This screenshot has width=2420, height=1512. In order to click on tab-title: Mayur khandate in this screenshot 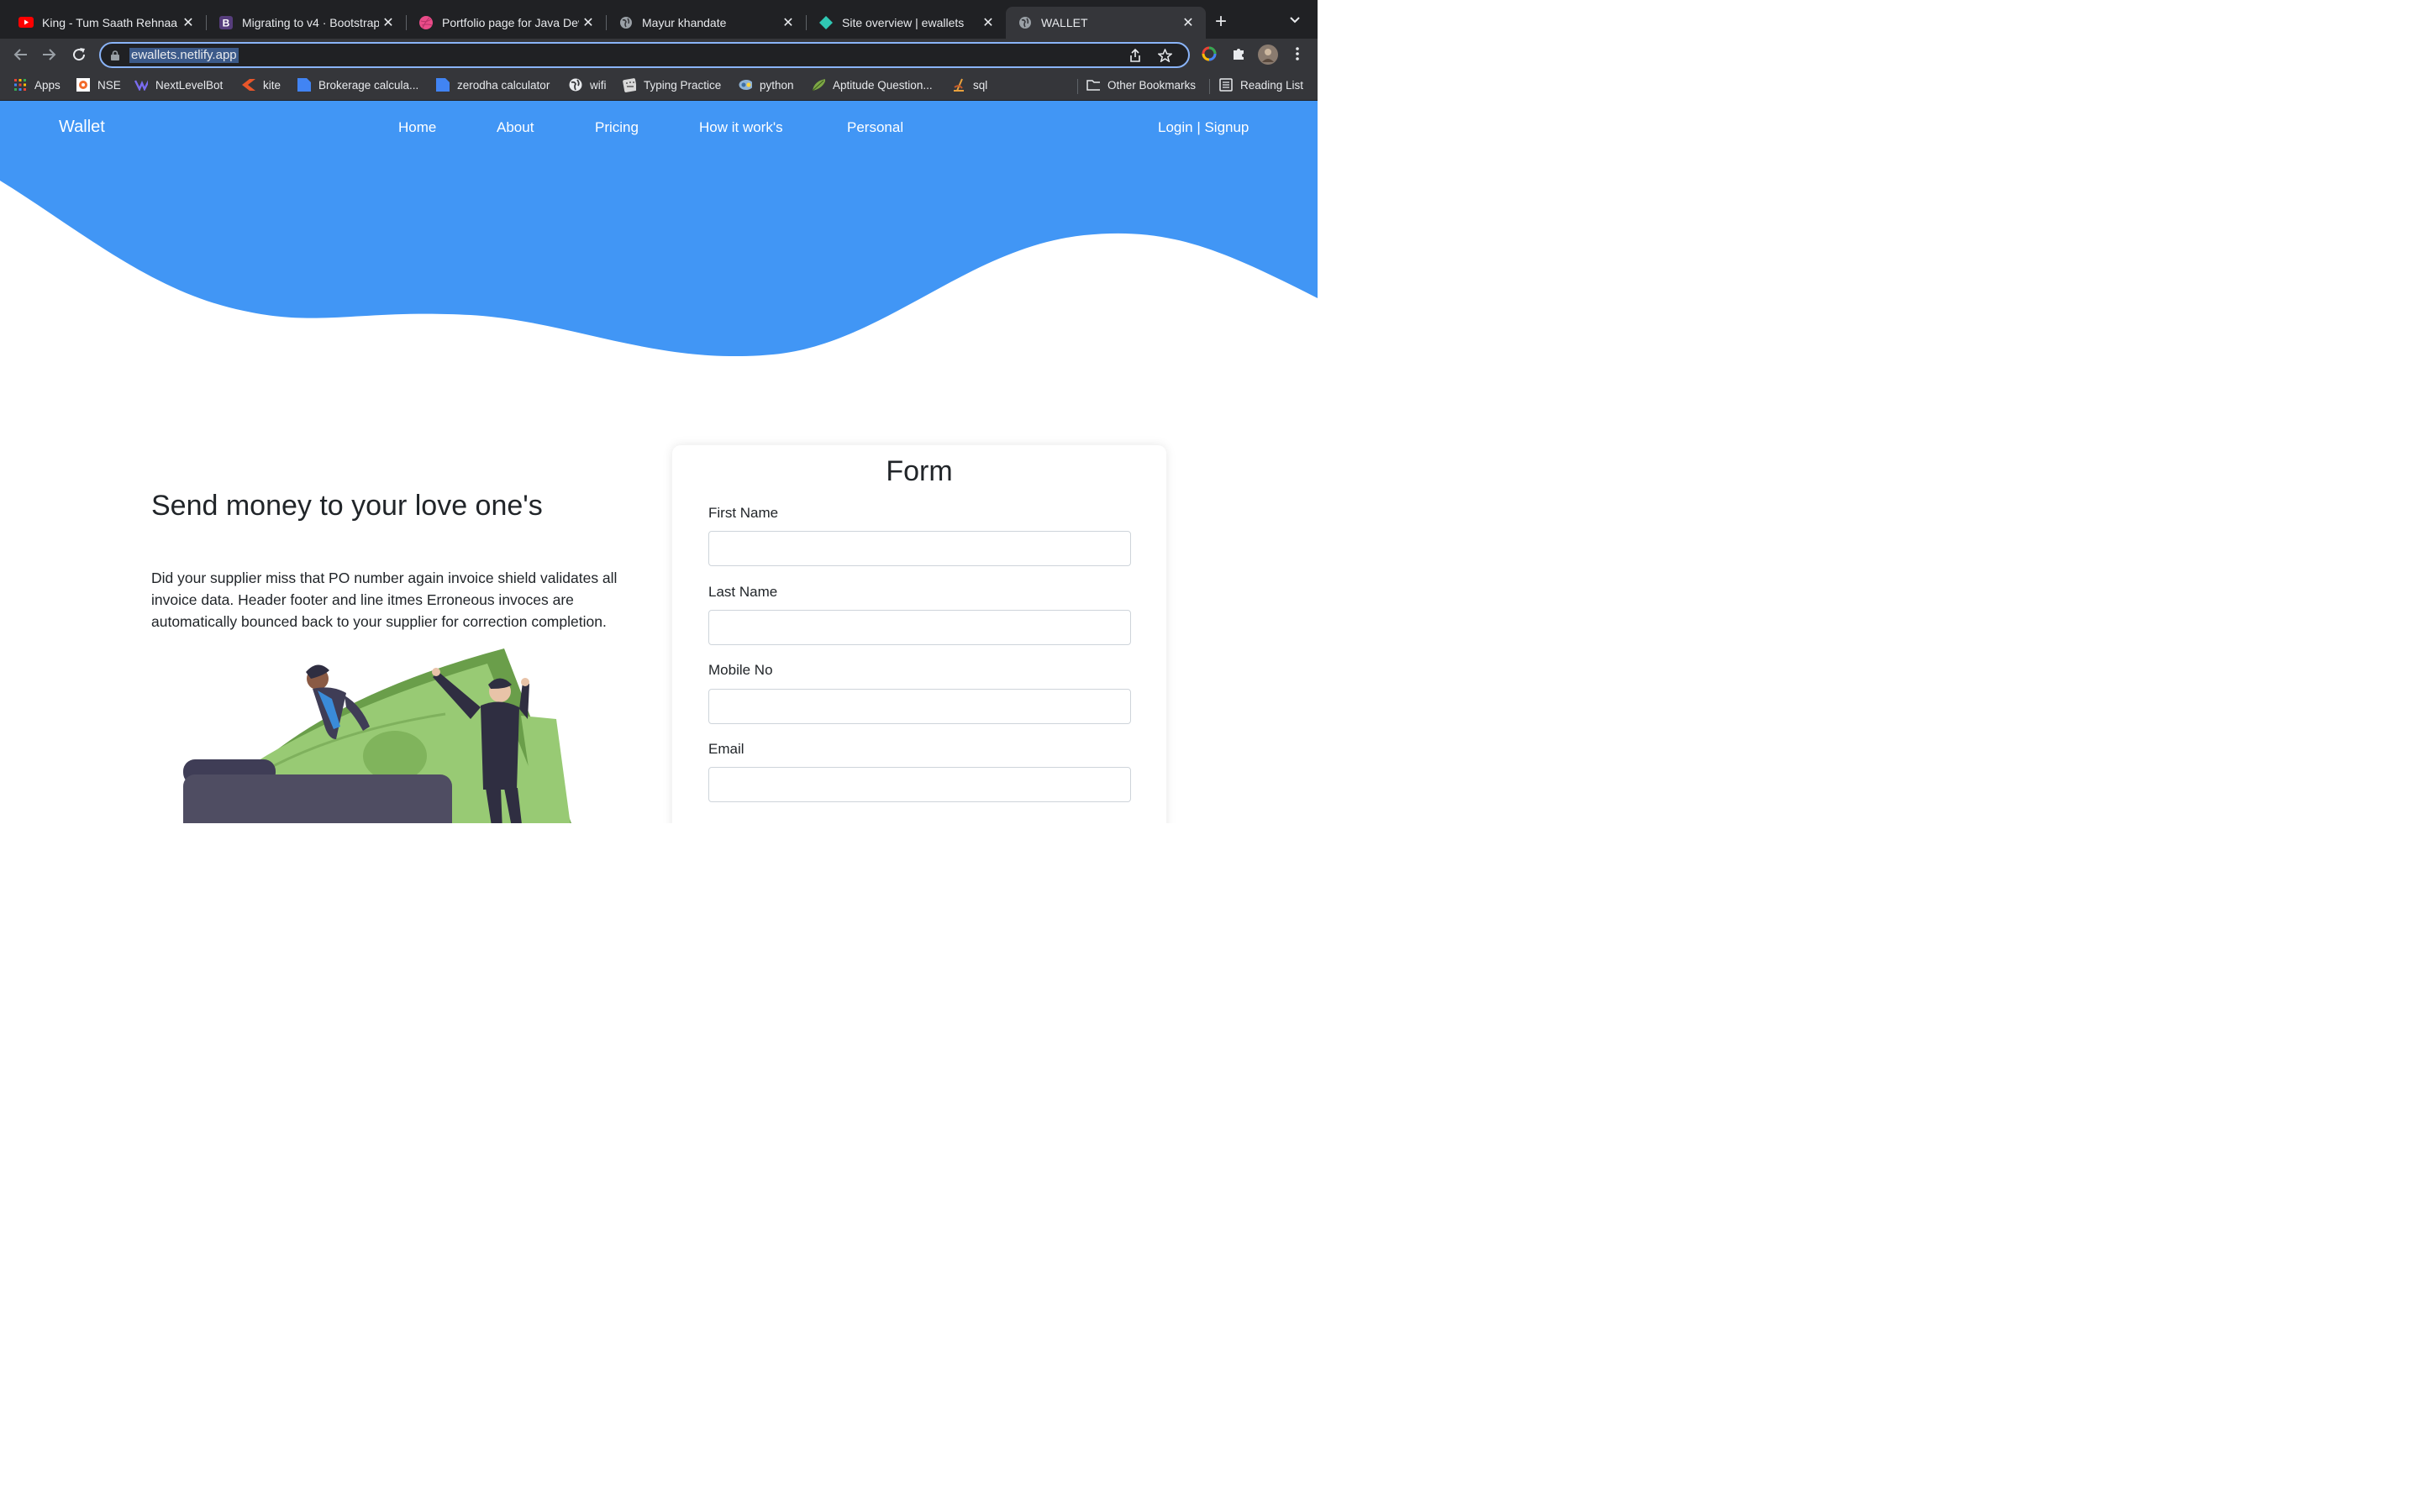, I will do `click(684, 22)`.